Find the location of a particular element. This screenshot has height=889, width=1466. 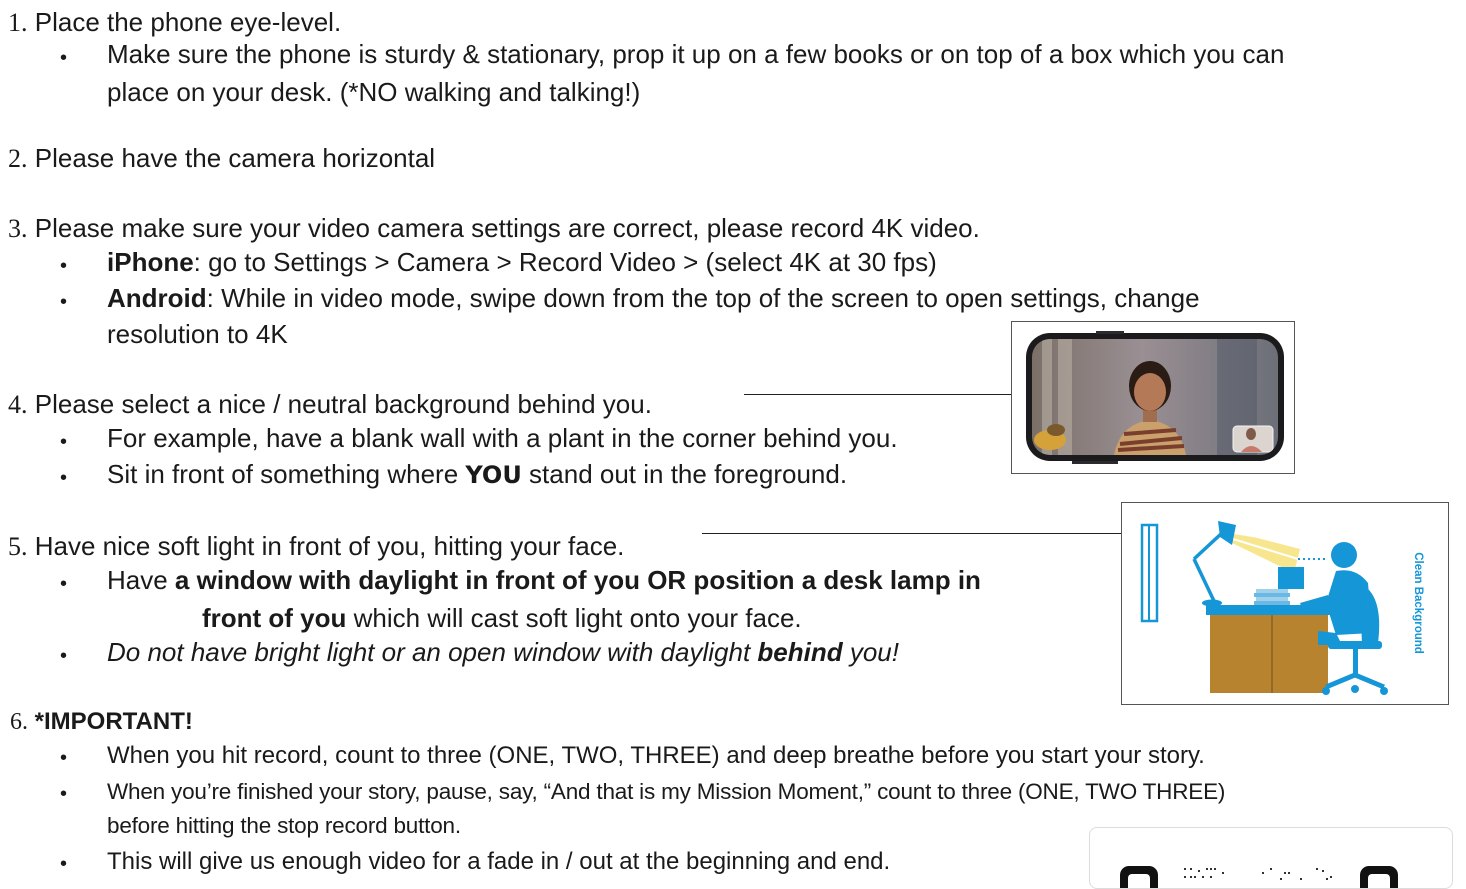

phone-photo-figure is located at coordinates (1153, 397).